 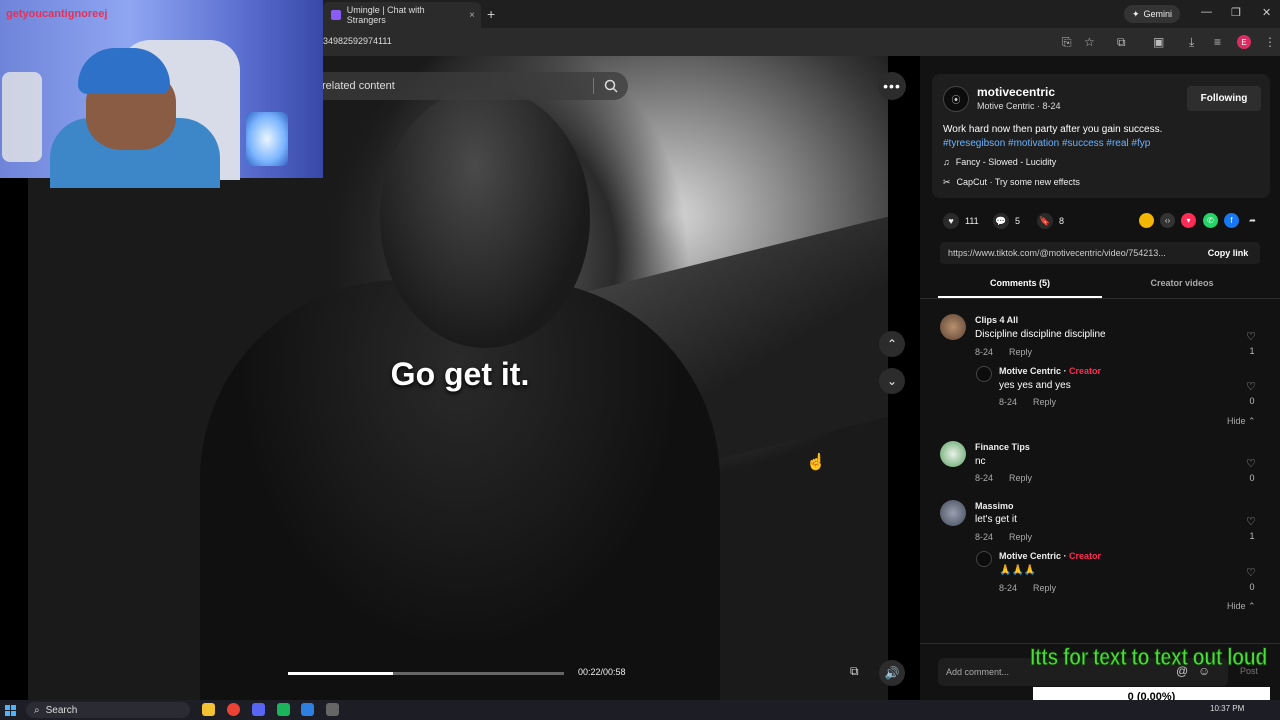 I want to click on speaker-icon: 🔊, so click(x=892, y=673).